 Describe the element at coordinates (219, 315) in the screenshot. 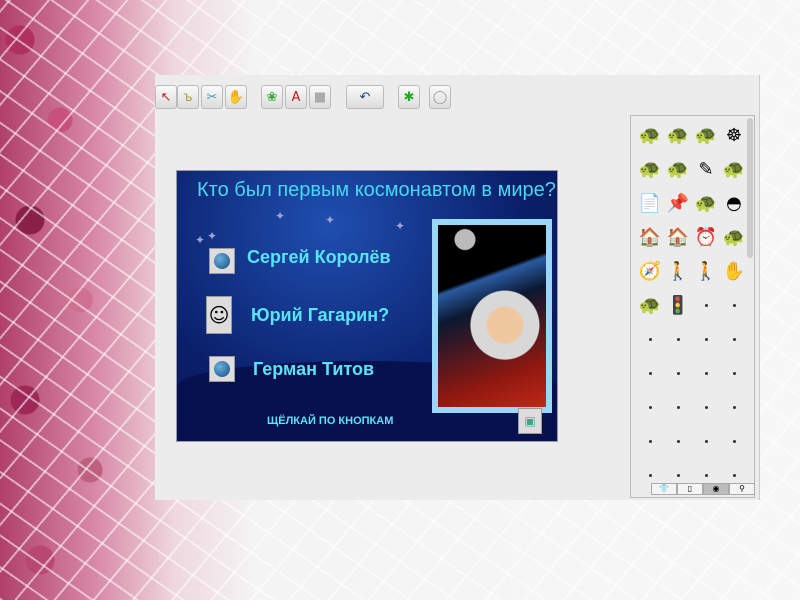

I see `answer-button-2: ☺` at that location.